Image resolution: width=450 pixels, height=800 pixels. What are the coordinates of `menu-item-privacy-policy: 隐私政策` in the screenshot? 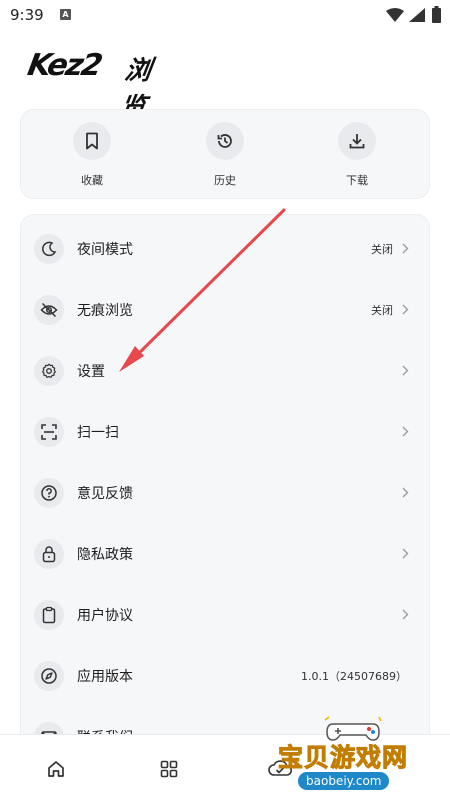 It's located at (225, 553).